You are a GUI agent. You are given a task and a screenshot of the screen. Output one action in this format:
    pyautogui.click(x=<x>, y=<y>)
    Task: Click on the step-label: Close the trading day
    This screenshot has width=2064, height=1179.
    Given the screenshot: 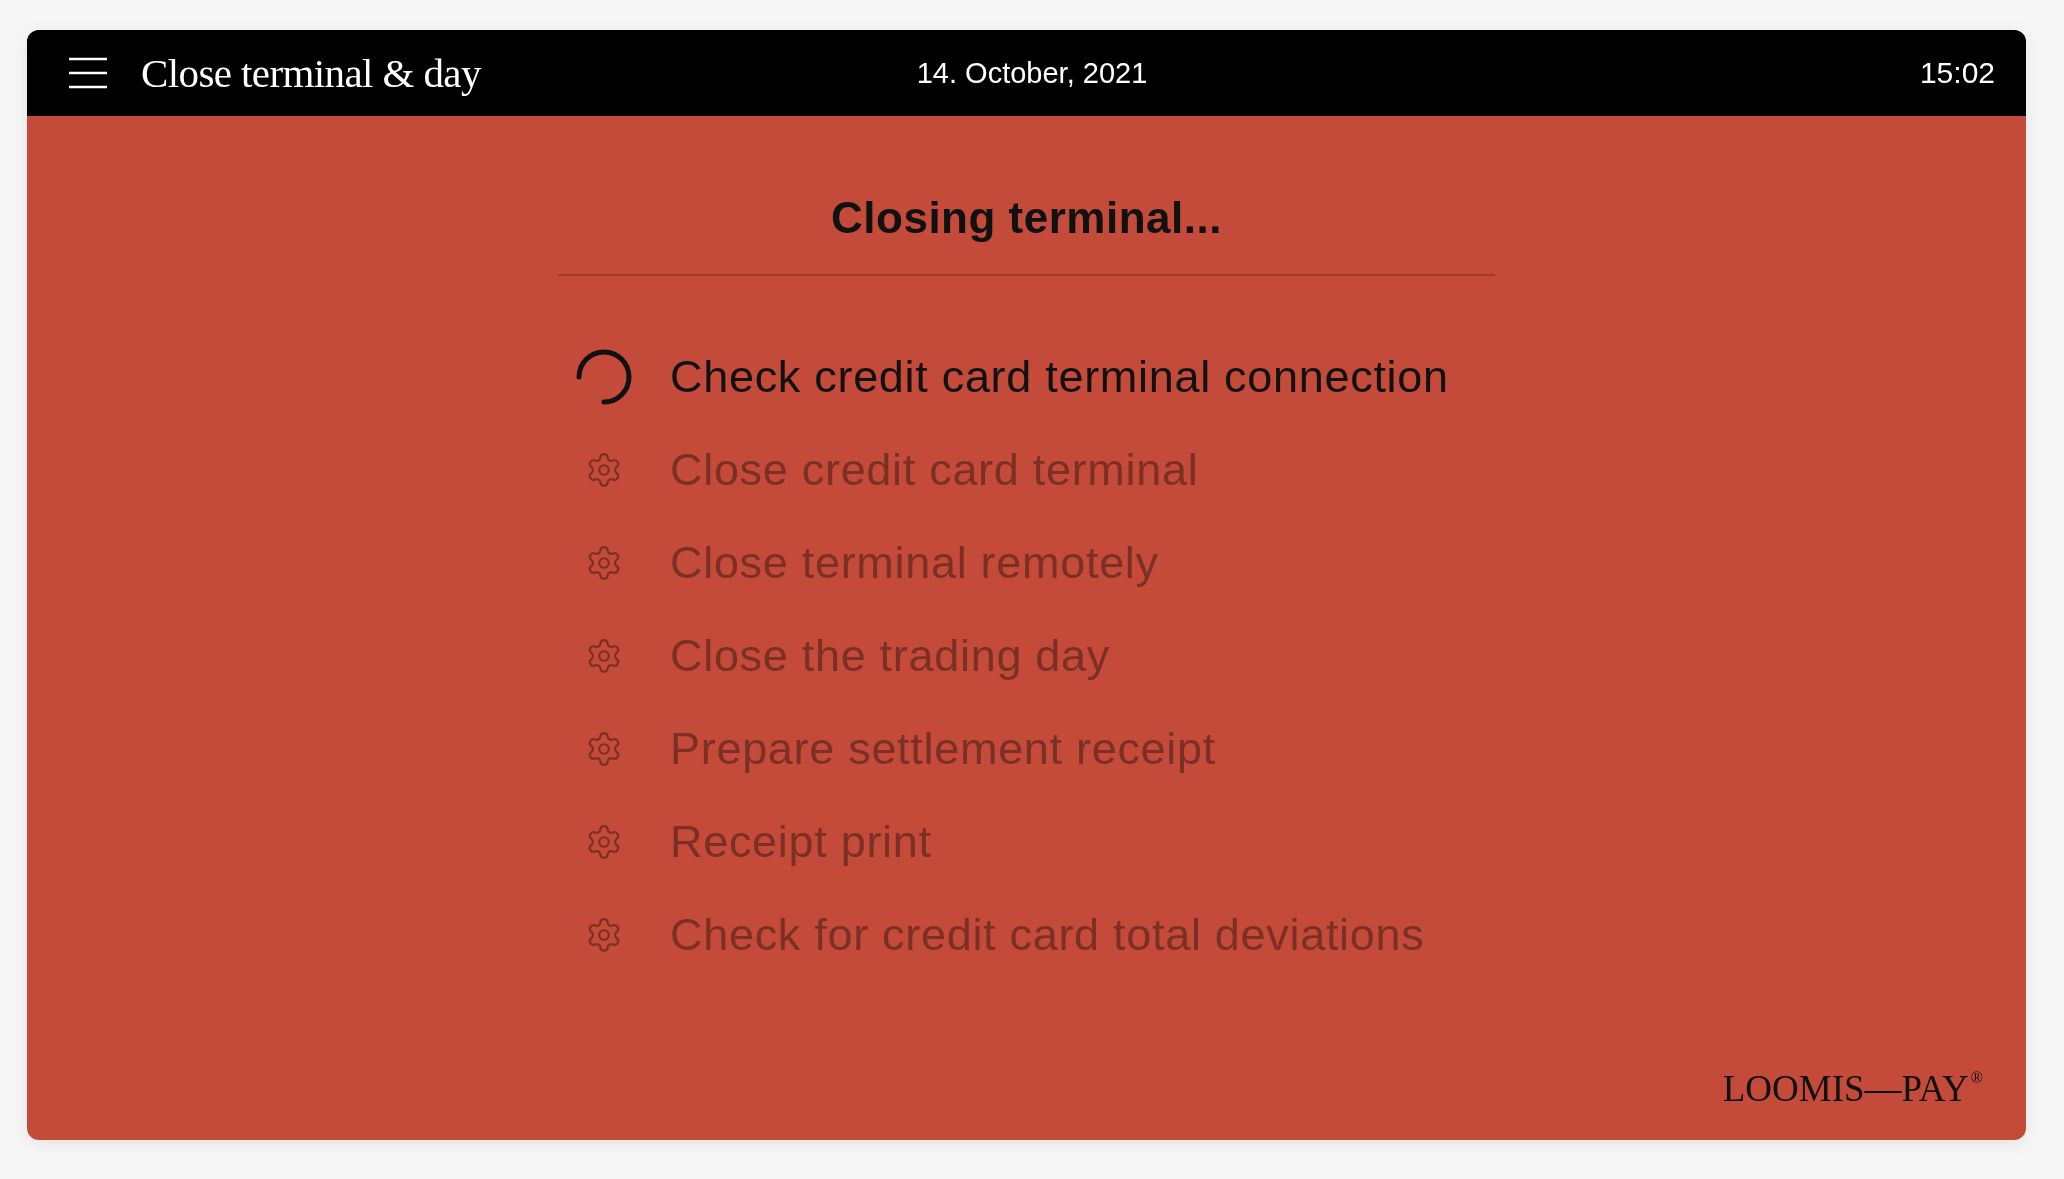 What is the action you would take?
    pyautogui.click(x=890, y=655)
    